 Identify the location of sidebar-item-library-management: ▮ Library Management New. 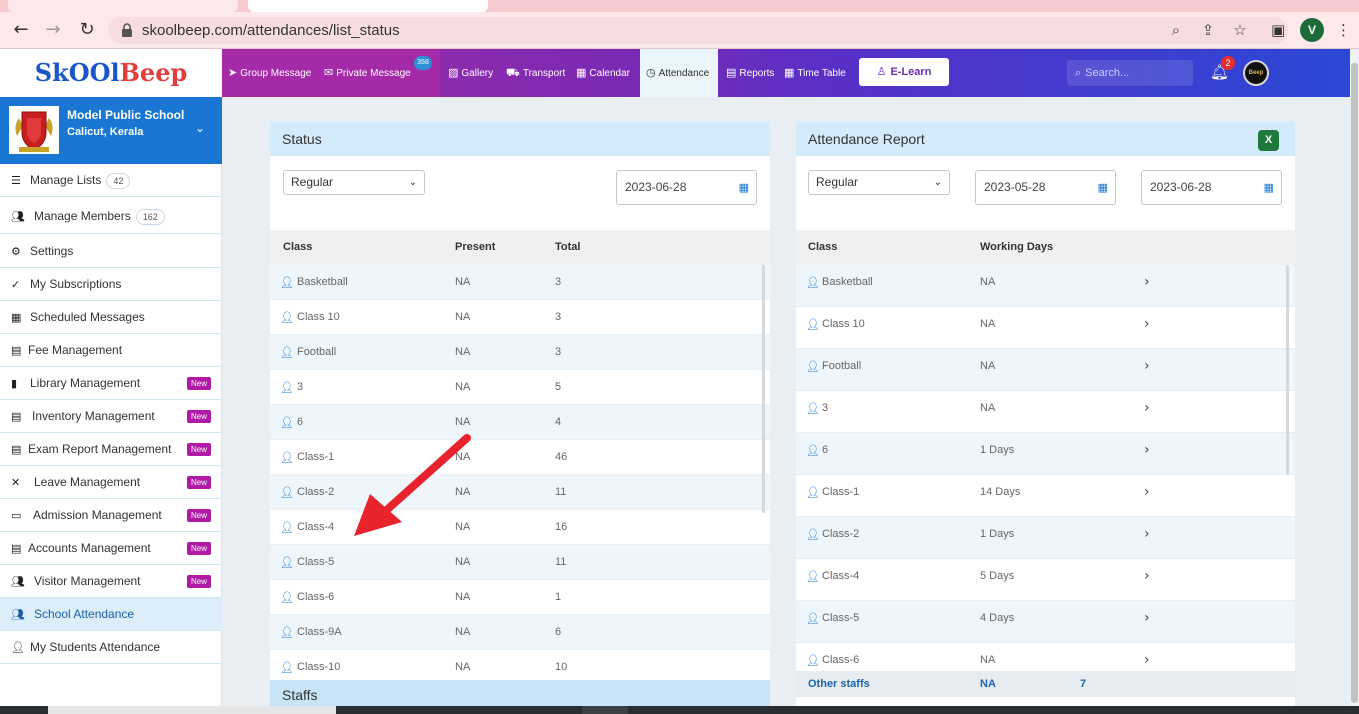
(111, 383).